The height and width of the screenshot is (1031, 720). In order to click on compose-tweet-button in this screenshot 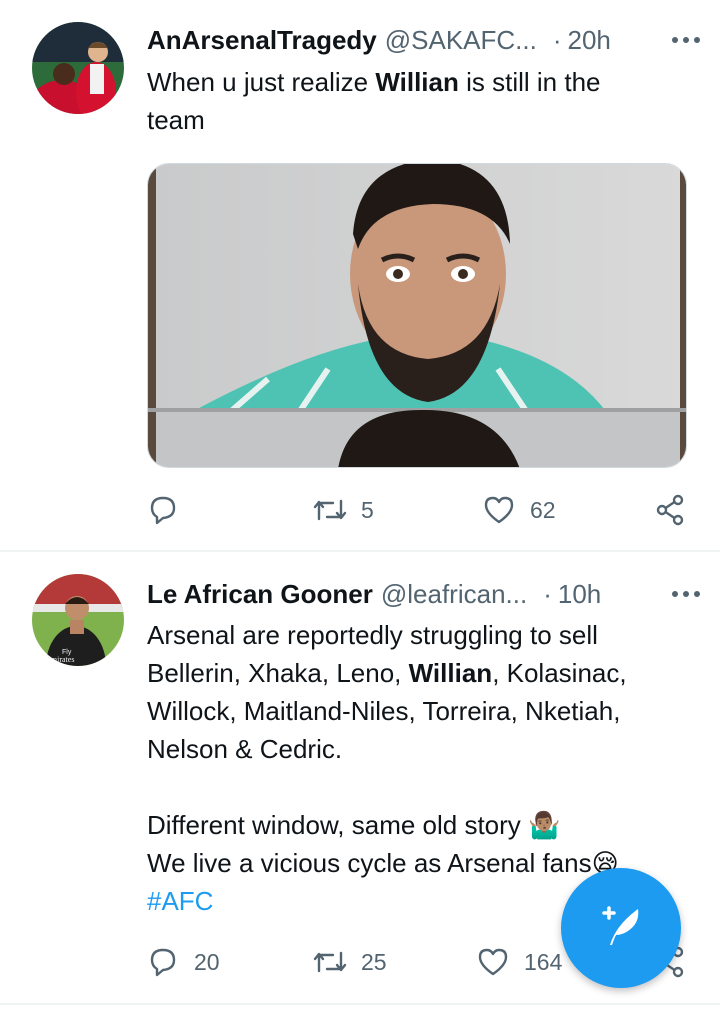, I will do `click(621, 928)`.